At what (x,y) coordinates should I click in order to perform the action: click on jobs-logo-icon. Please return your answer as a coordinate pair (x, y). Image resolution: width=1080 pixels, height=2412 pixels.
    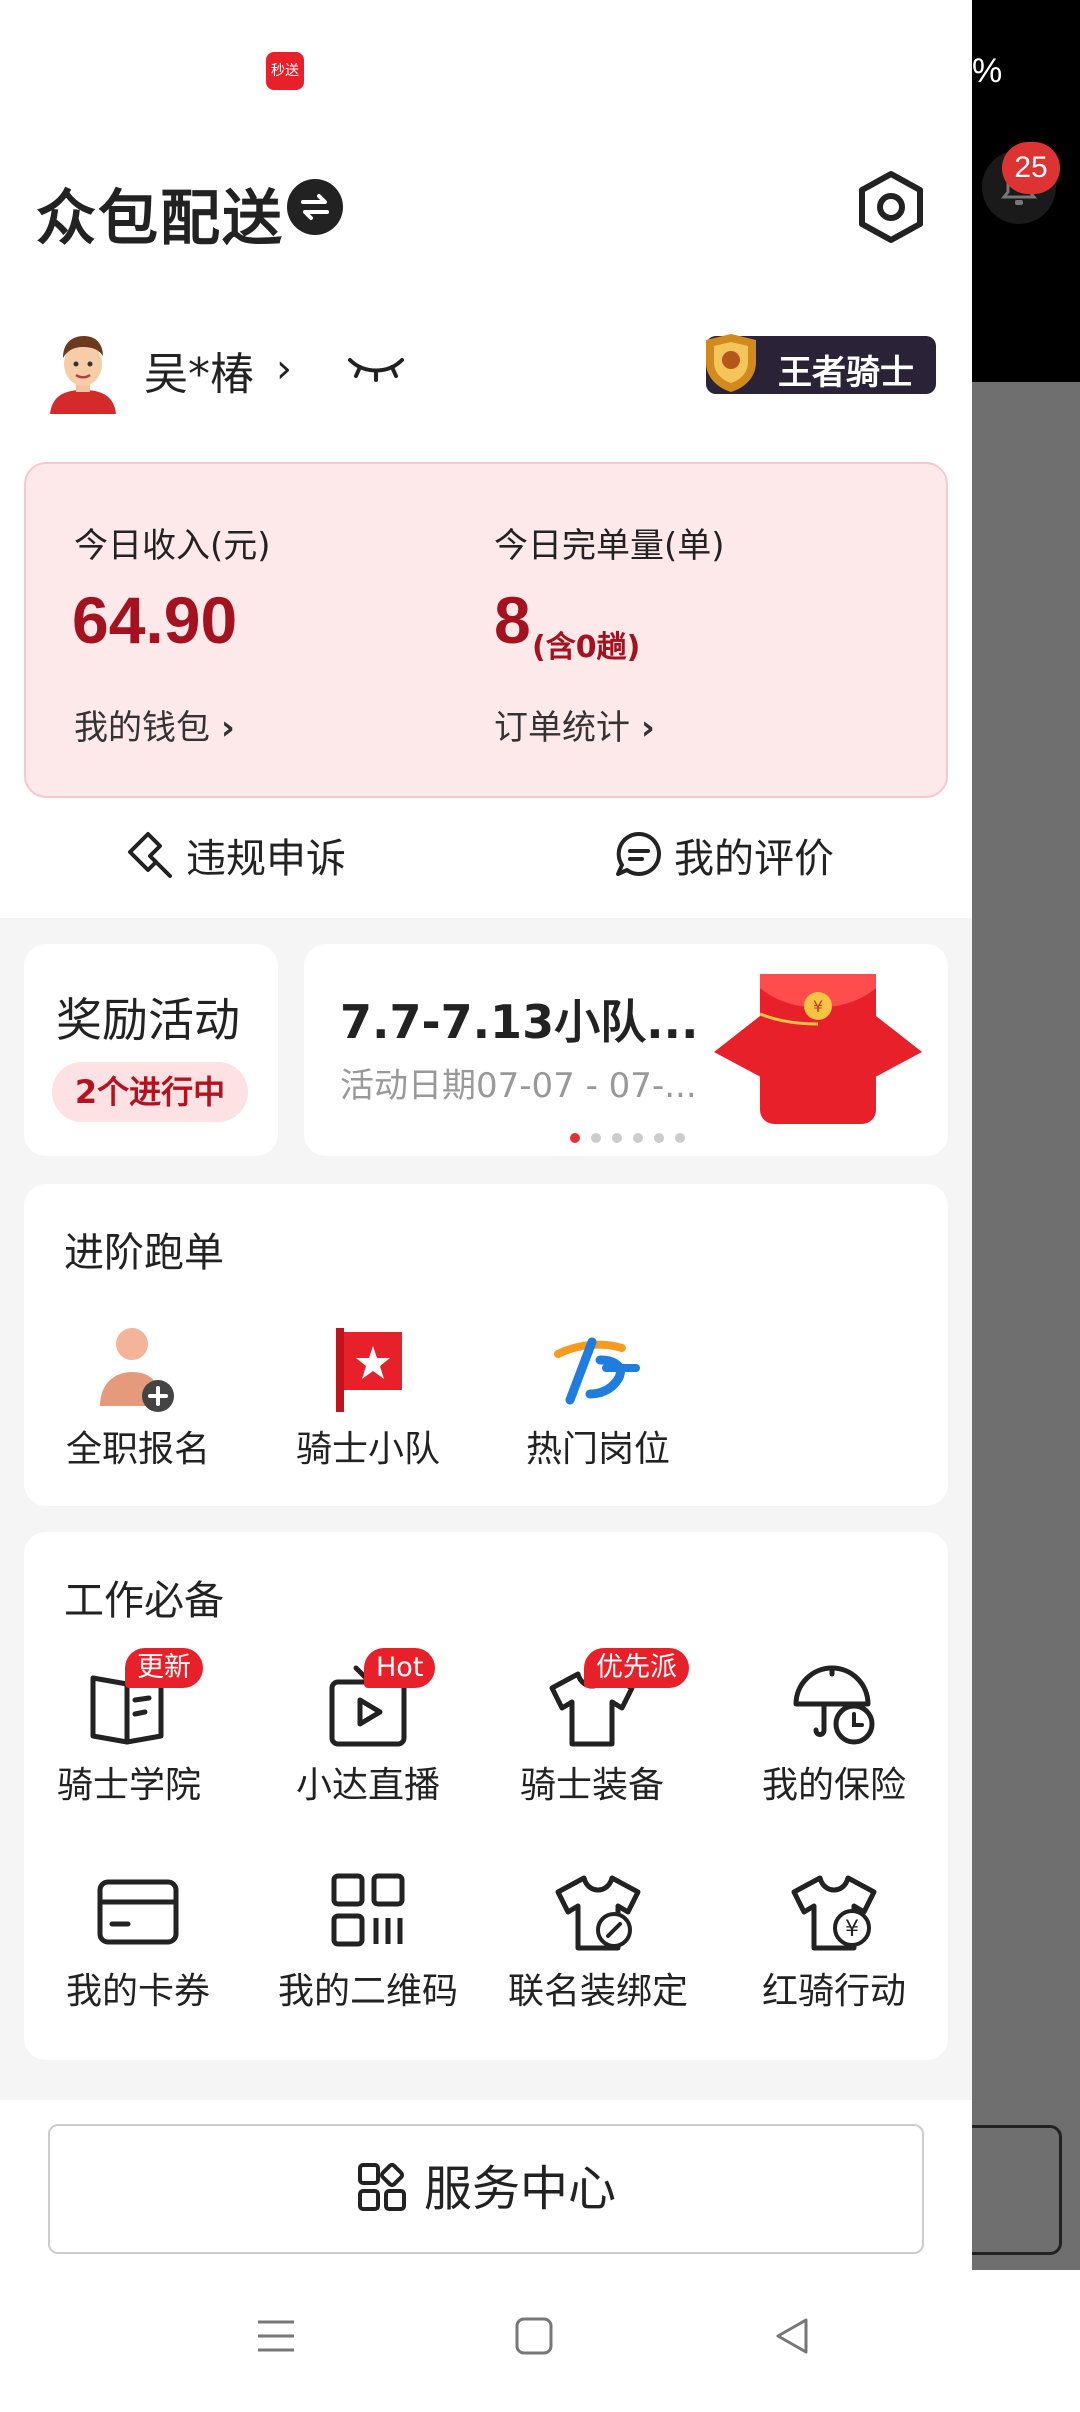
    Looking at the image, I should click on (598, 1369).